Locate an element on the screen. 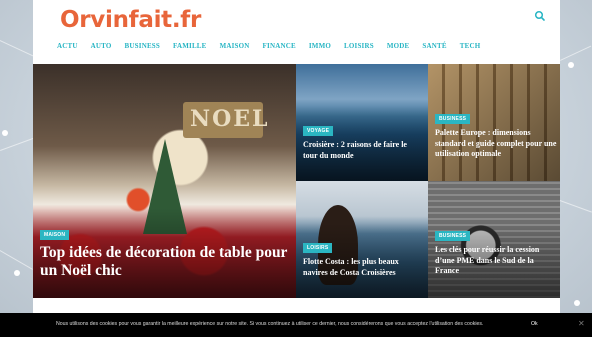 This screenshot has width=592, height=337. nav-item-famille: FAMILLE is located at coordinates (190, 46).